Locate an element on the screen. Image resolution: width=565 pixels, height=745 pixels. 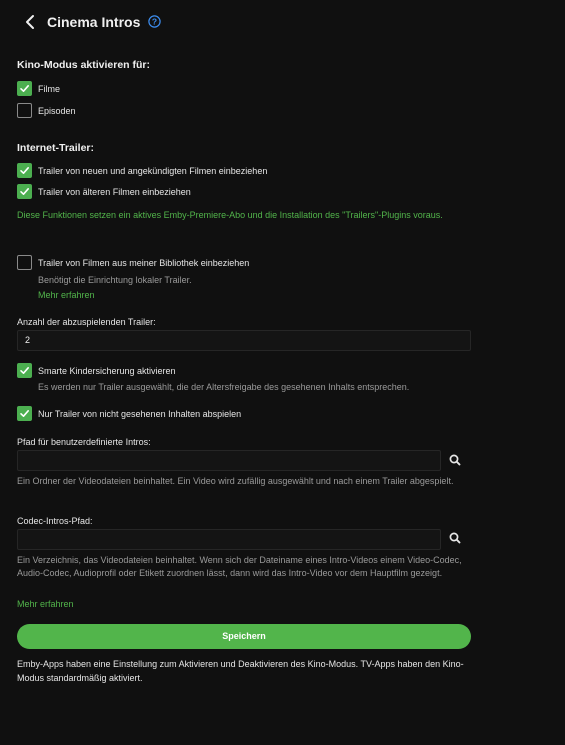
codec-intros-browse-button is located at coordinates (455, 538).